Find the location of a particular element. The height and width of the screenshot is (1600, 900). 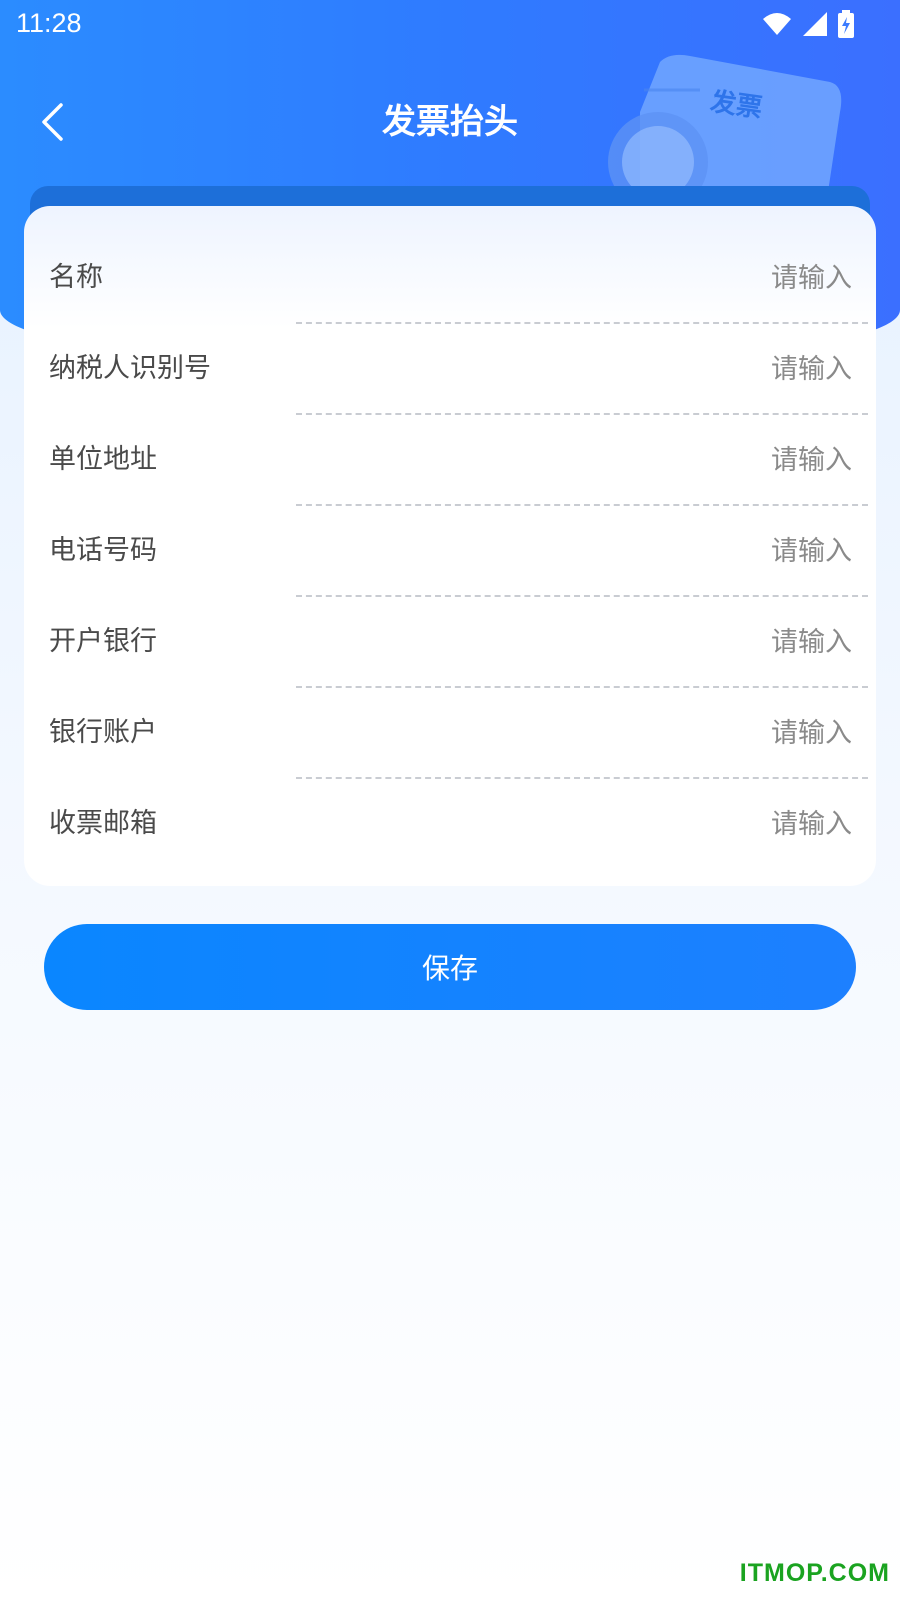

watermark: ITMOP.COM is located at coordinates (814, 1573).